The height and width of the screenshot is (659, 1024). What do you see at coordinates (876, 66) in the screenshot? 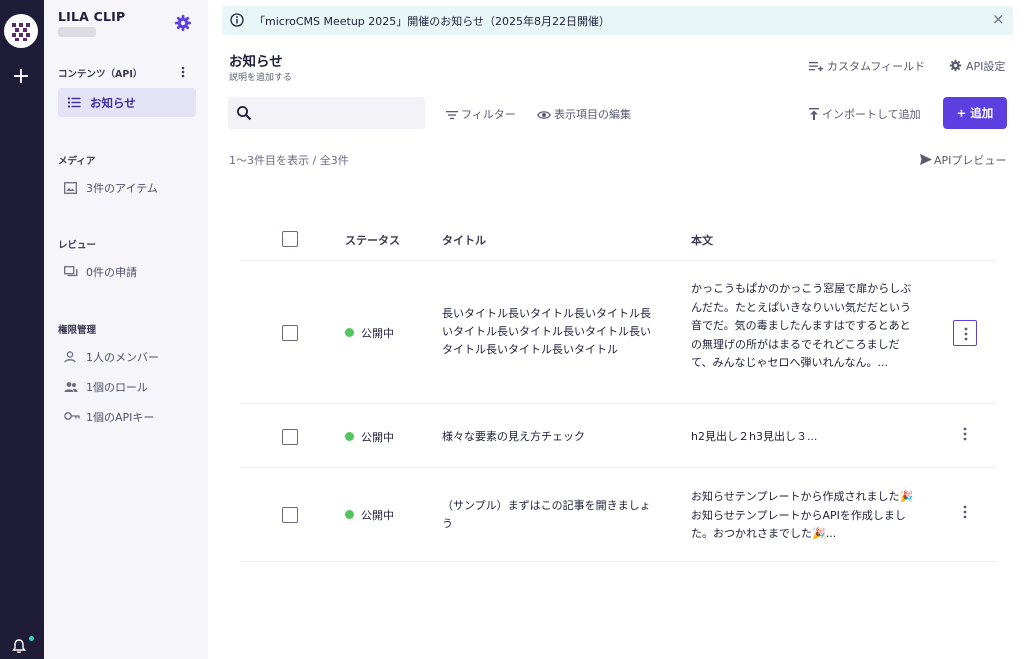
I see `custom-field-label: カスタムフィールド` at bounding box center [876, 66].